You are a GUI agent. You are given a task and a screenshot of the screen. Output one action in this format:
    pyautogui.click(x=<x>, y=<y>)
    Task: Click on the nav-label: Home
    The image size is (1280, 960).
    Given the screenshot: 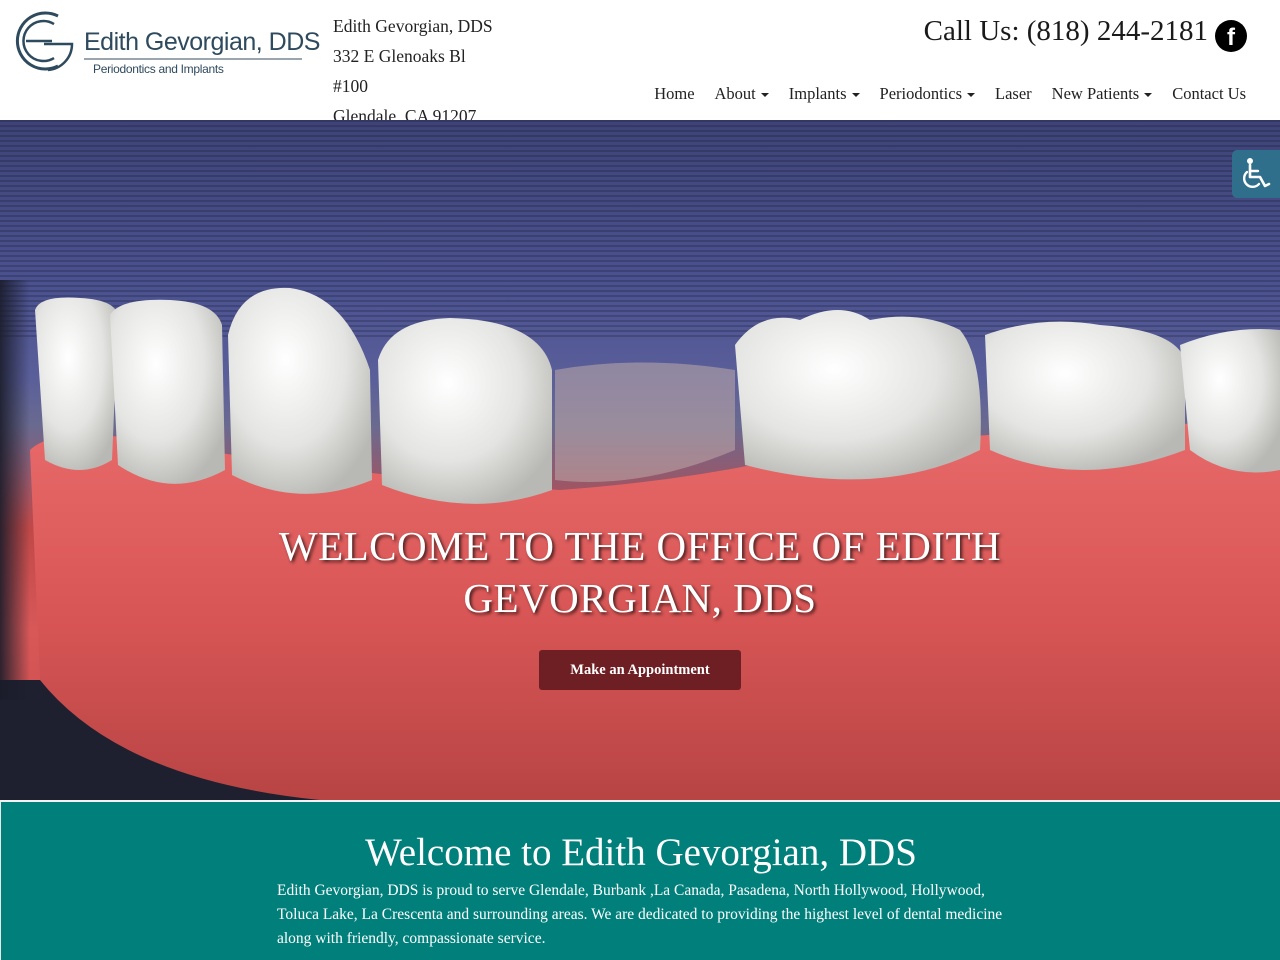 What is the action you would take?
    pyautogui.click(x=674, y=93)
    